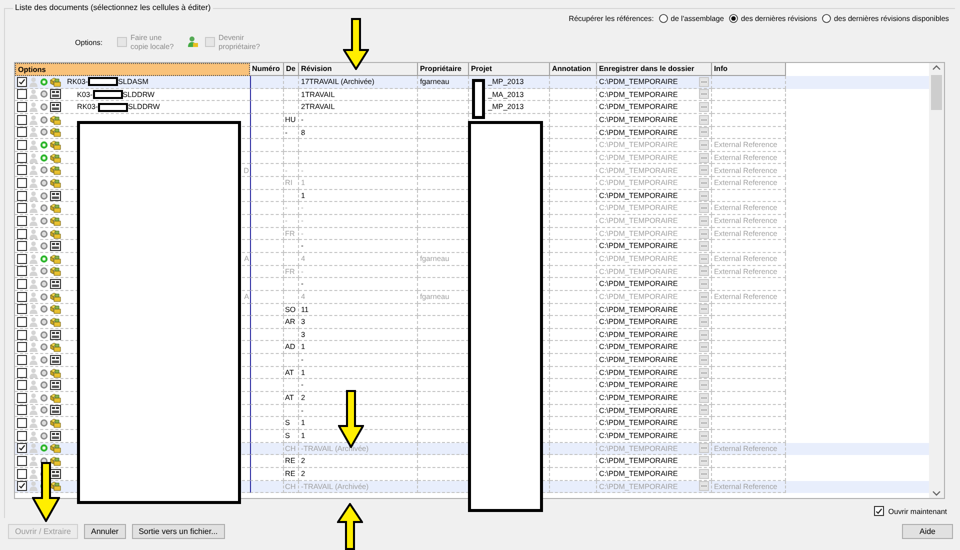 This screenshot has height=550, width=960. I want to click on scroll-thumb, so click(936, 92).